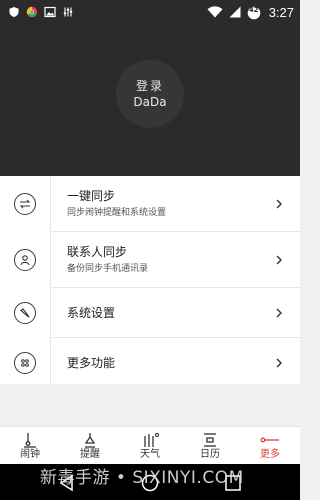 The image size is (320, 500). I want to click on tab-label: 天气, so click(150, 454).